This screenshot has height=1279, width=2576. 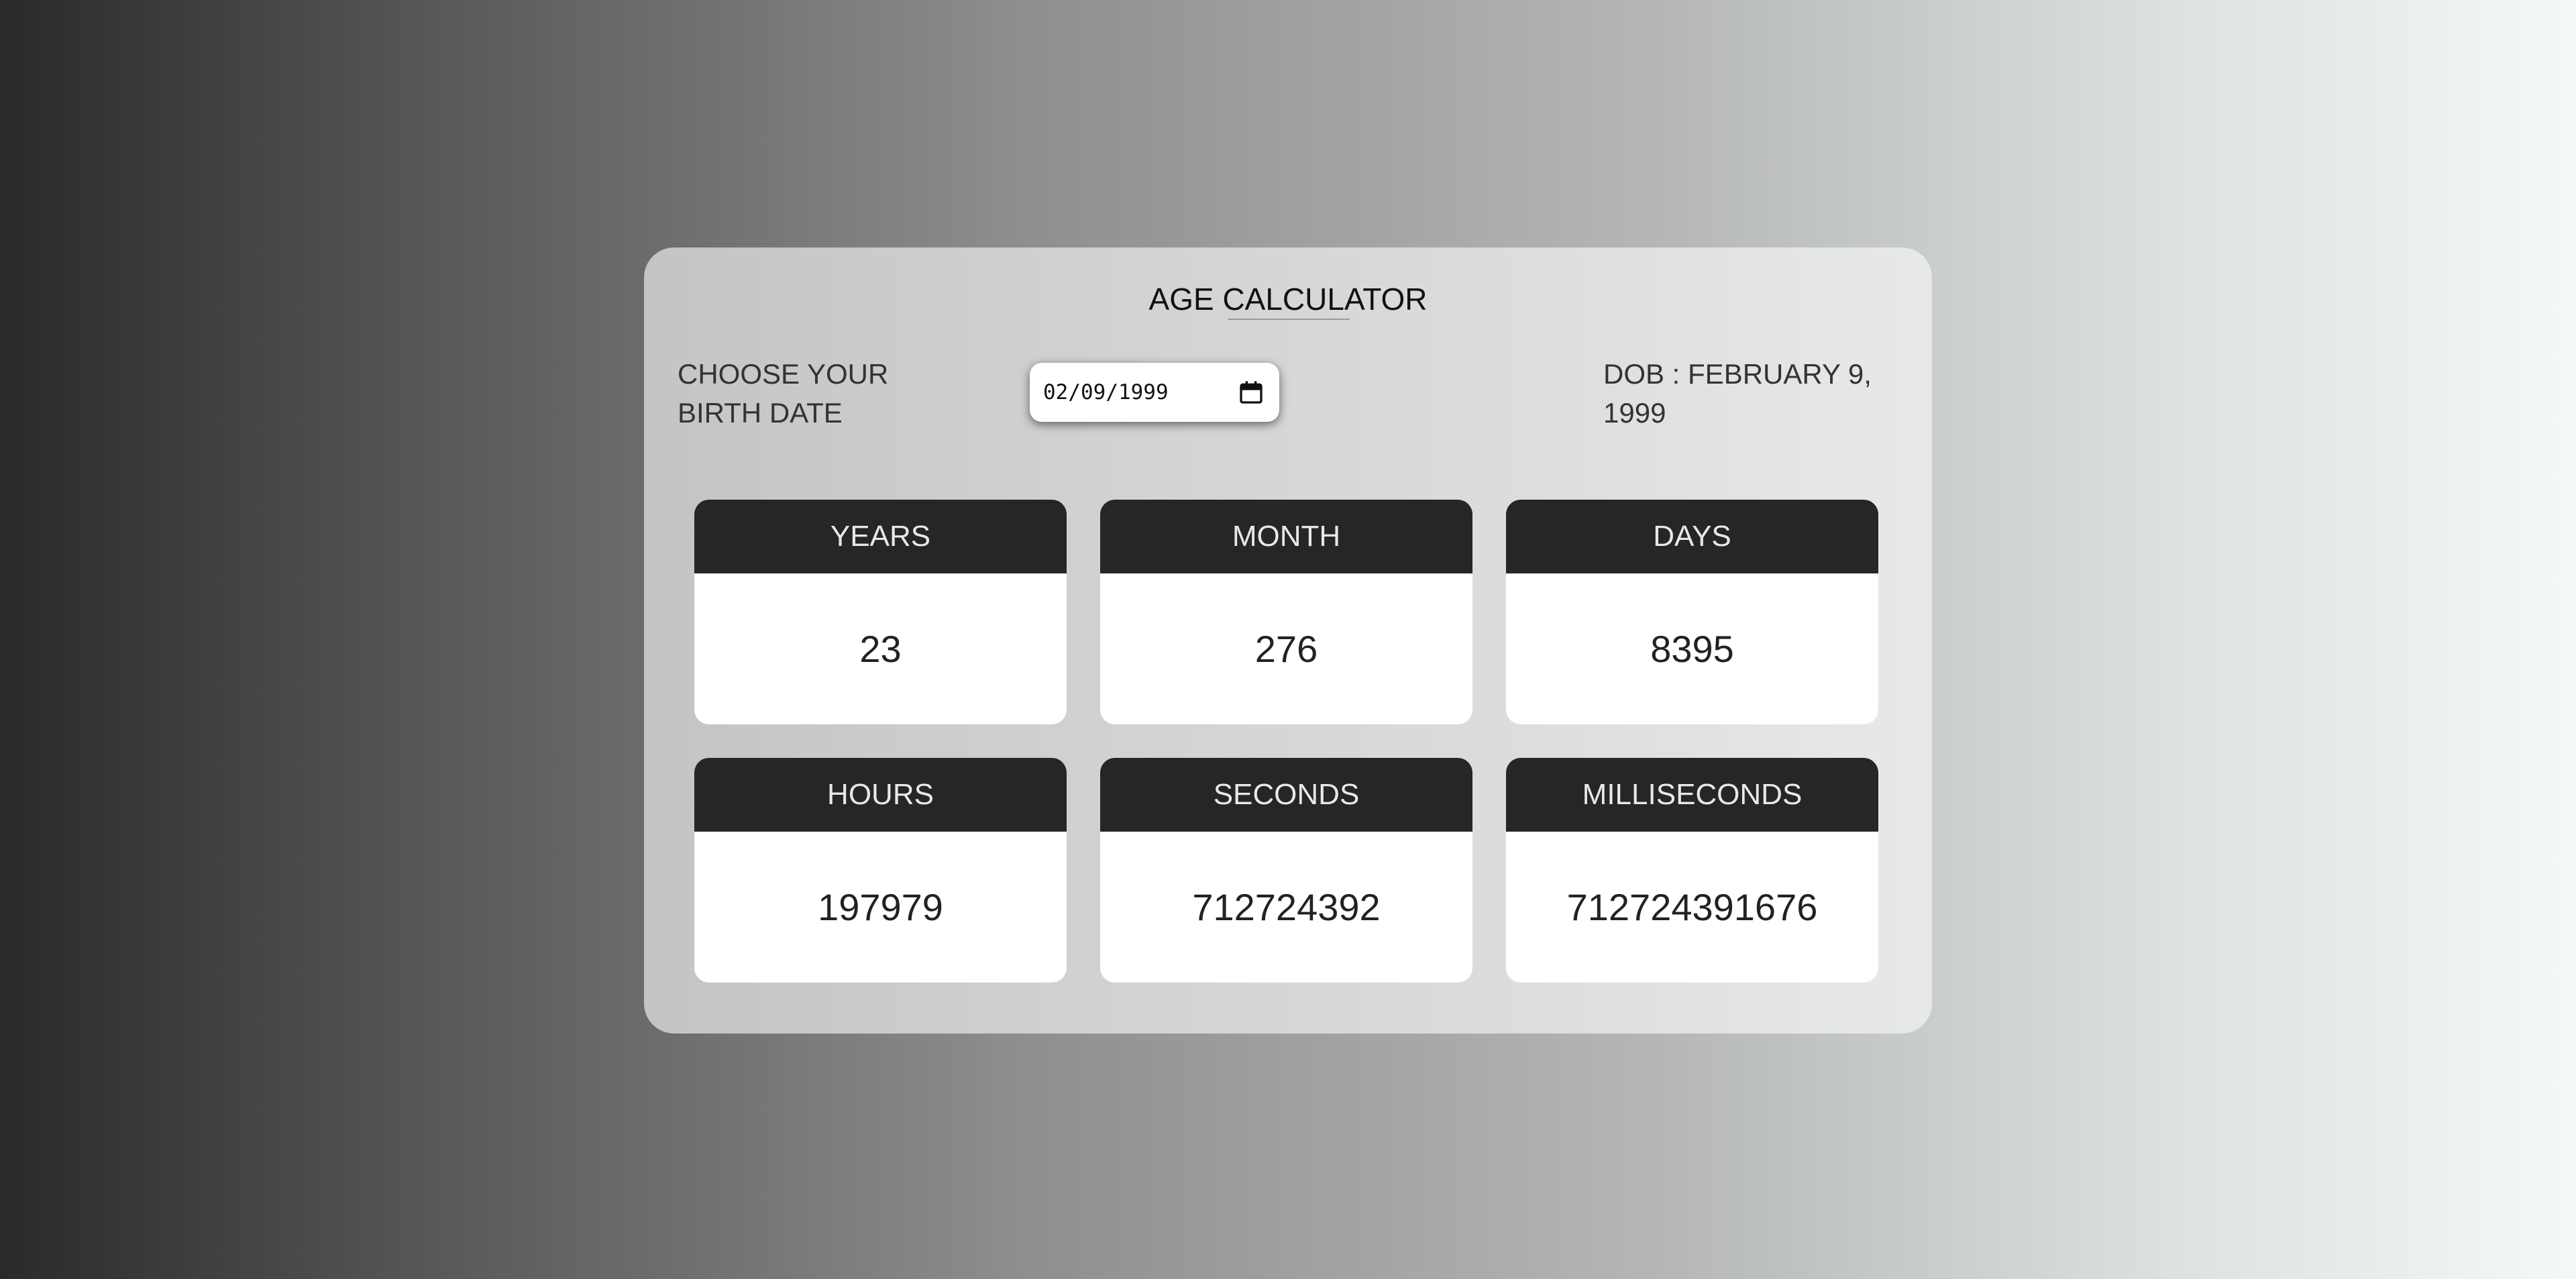 What do you see at coordinates (1289, 319) in the screenshot?
I see `title-underline` at bounding box center [1289, 319].